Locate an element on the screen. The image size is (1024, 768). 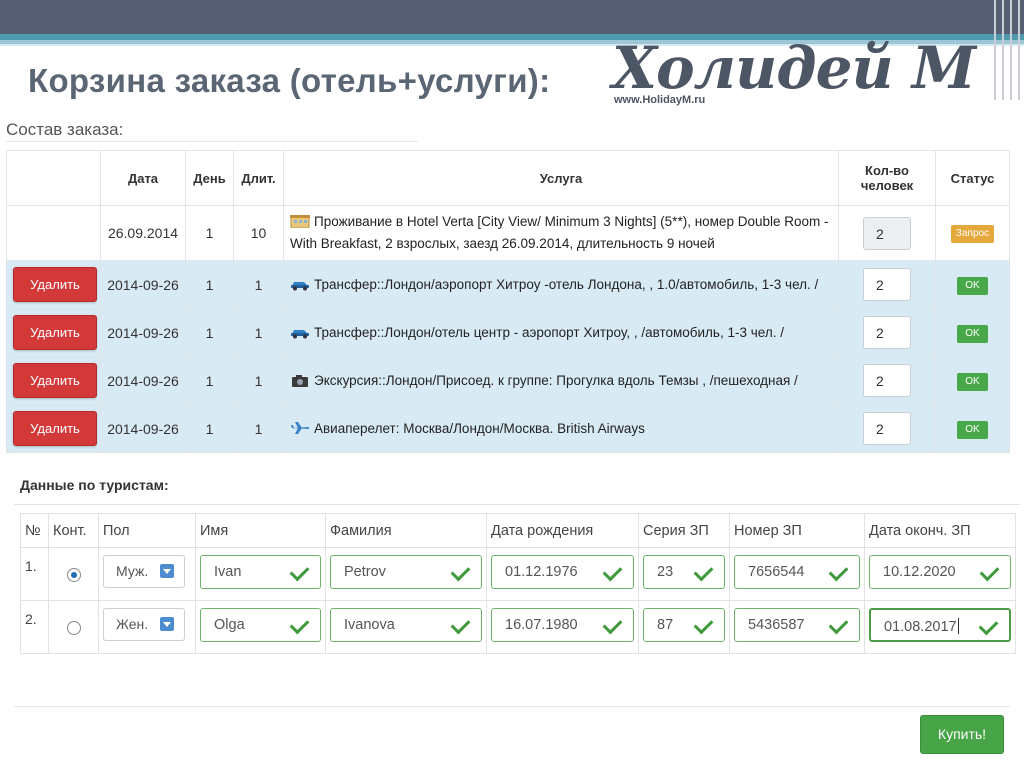
passport-expiry-field: 10.12.2020 is located at coordinates (940, 572).